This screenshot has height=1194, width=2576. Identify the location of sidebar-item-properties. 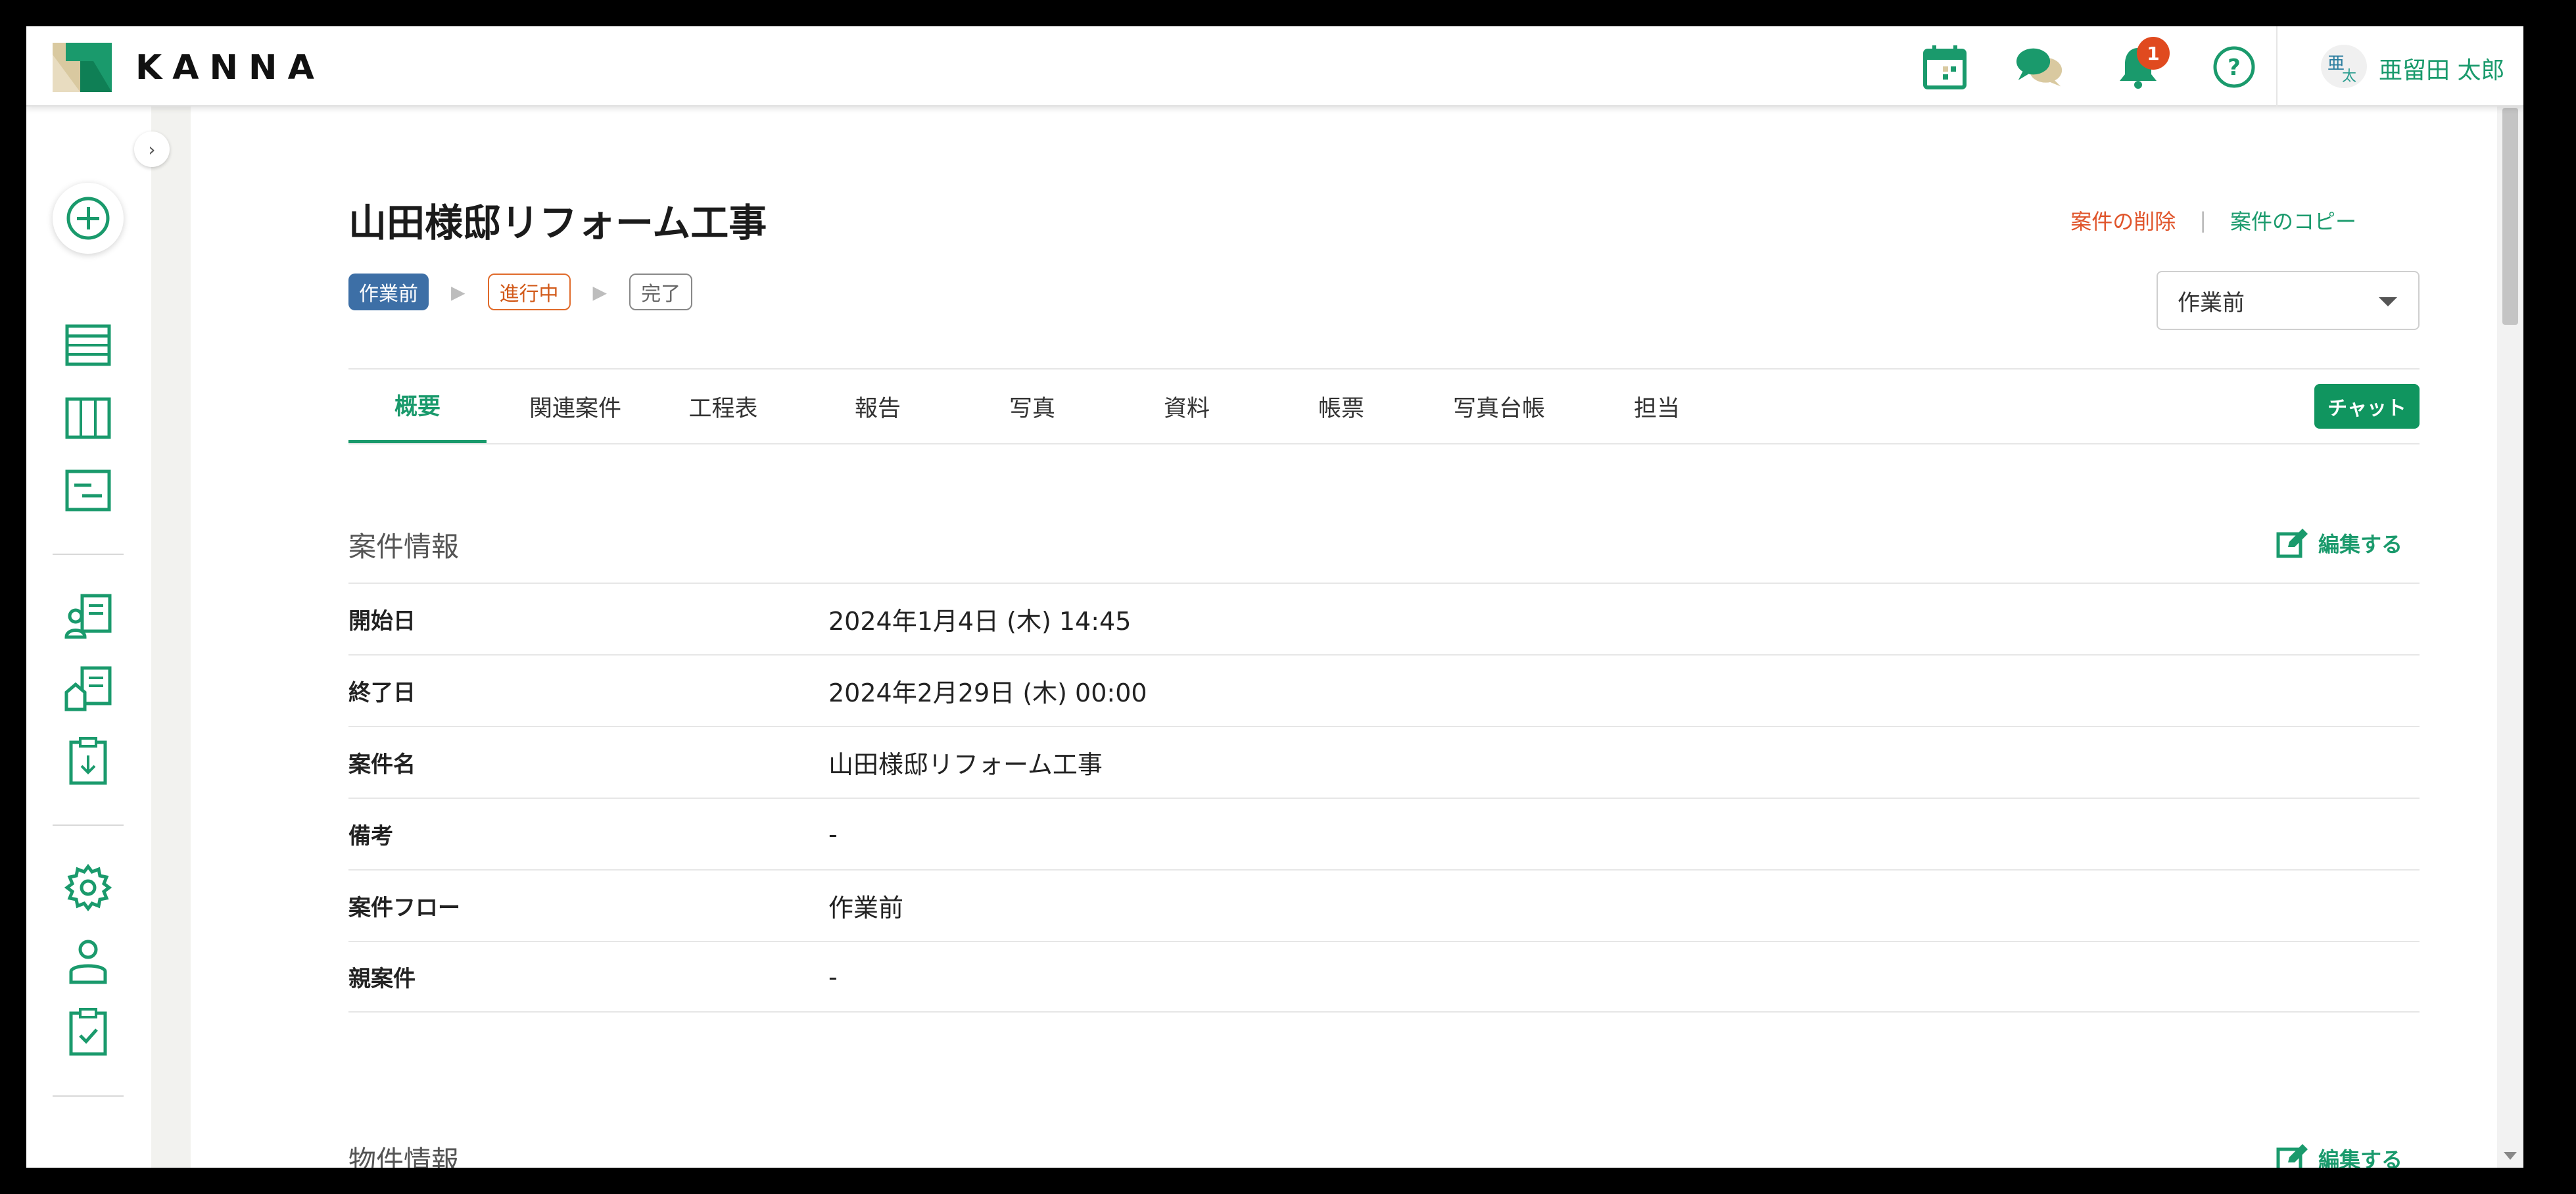
(88, 689).